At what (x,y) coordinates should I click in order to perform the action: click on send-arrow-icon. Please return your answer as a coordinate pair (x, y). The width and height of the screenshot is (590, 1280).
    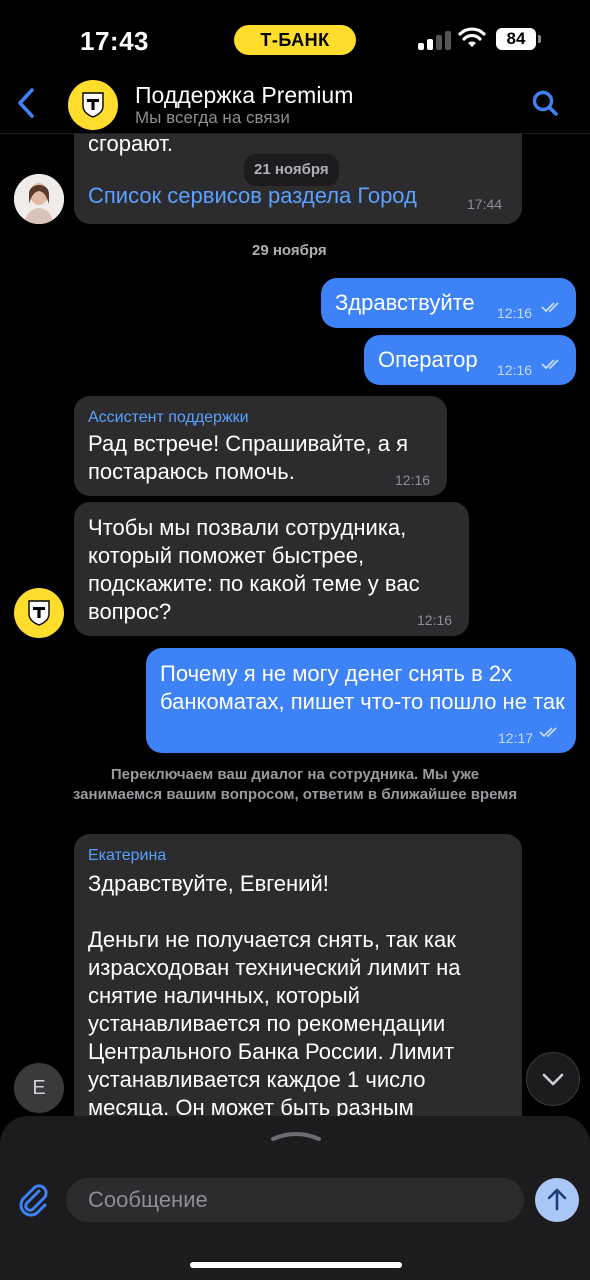
    Looking at the image, I should click on (557, 1199).